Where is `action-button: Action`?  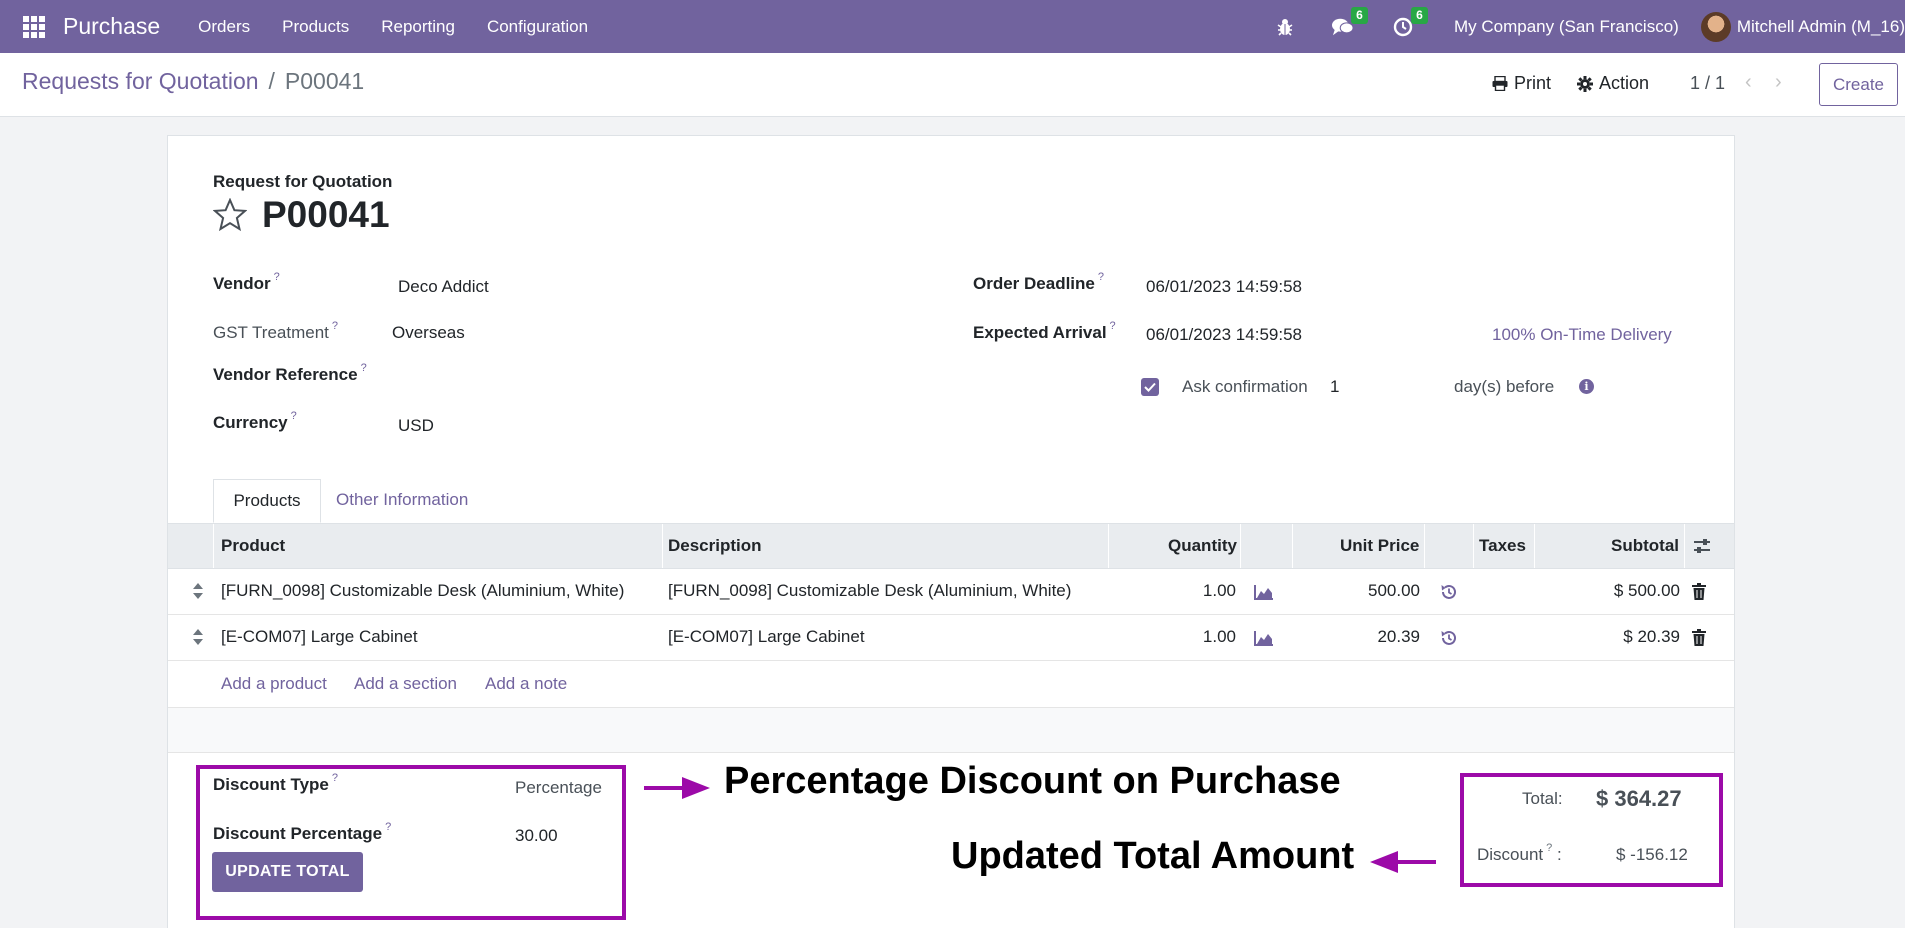 action-button: Action is located at coordinates (1613, 83).